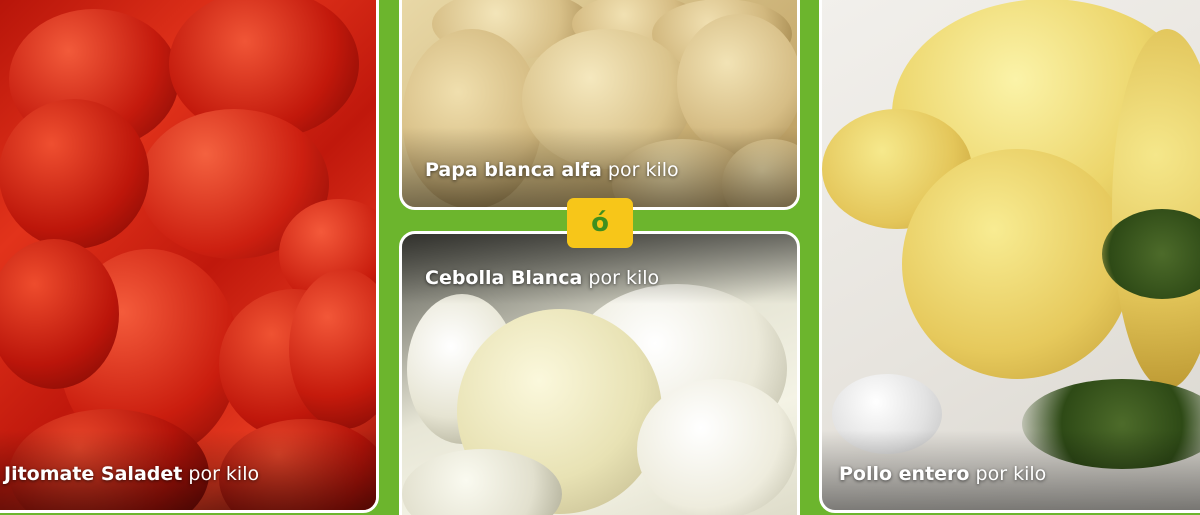  I want to click on product-name: Cebolla Blanca, so click(504, 278).